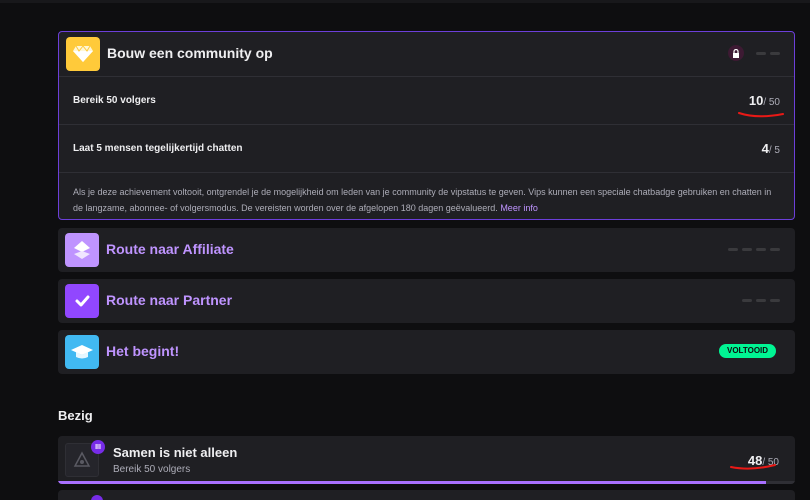 Image resolution: width=810 pixels, height=500 pixels. What do you see at coordinates (170, 249) in the screenshot?
I see `achievement-title: Route naar Affiliate` at bounding box center [170, 249].